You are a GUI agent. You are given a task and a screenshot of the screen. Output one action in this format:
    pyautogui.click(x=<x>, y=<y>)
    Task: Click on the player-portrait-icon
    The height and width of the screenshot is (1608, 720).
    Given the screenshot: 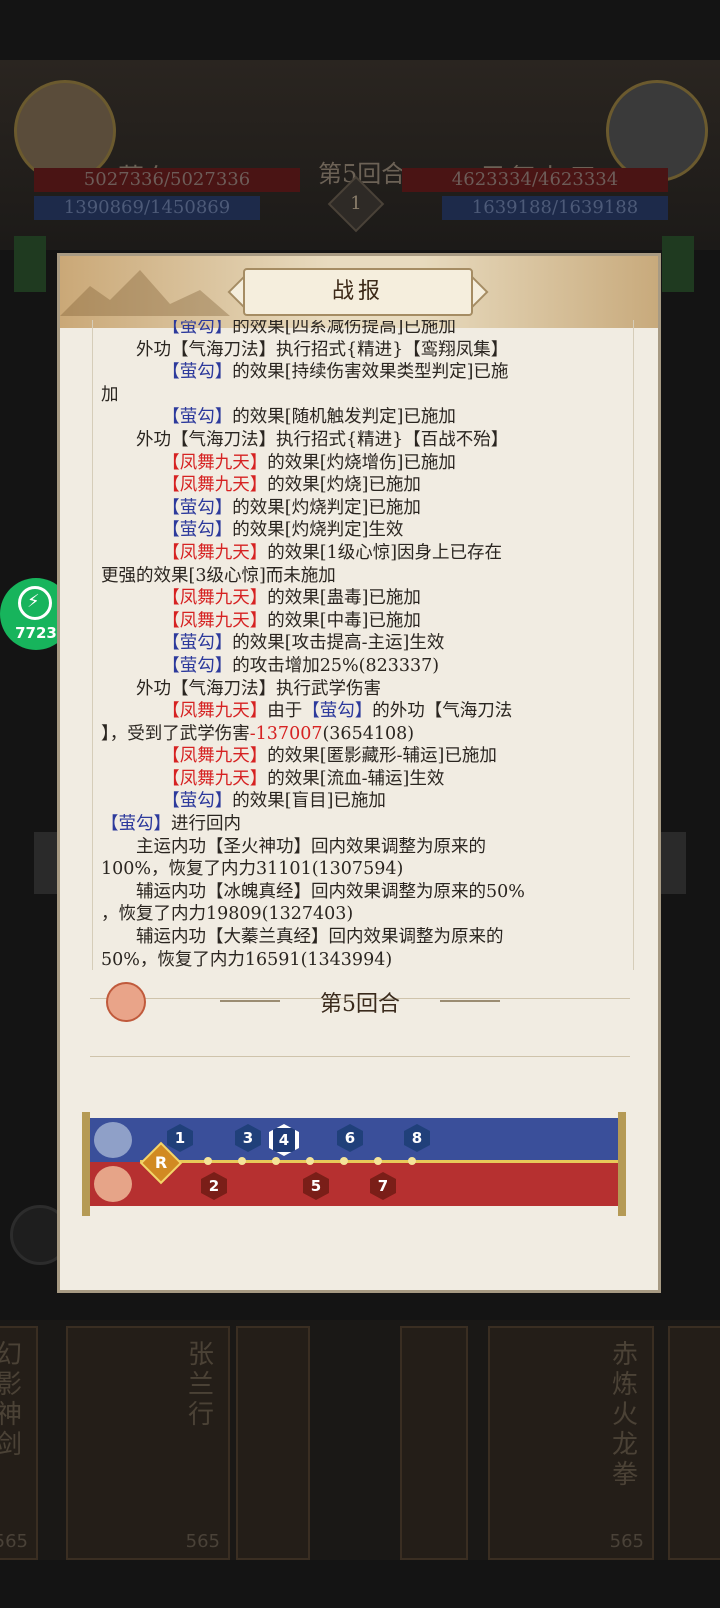 What is the action you would take?
    pyautogui.click(x=113, y=1140)
    